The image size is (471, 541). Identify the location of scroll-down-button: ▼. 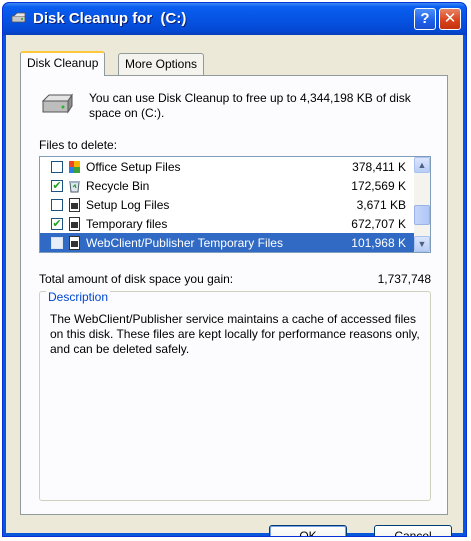
(422, 244).